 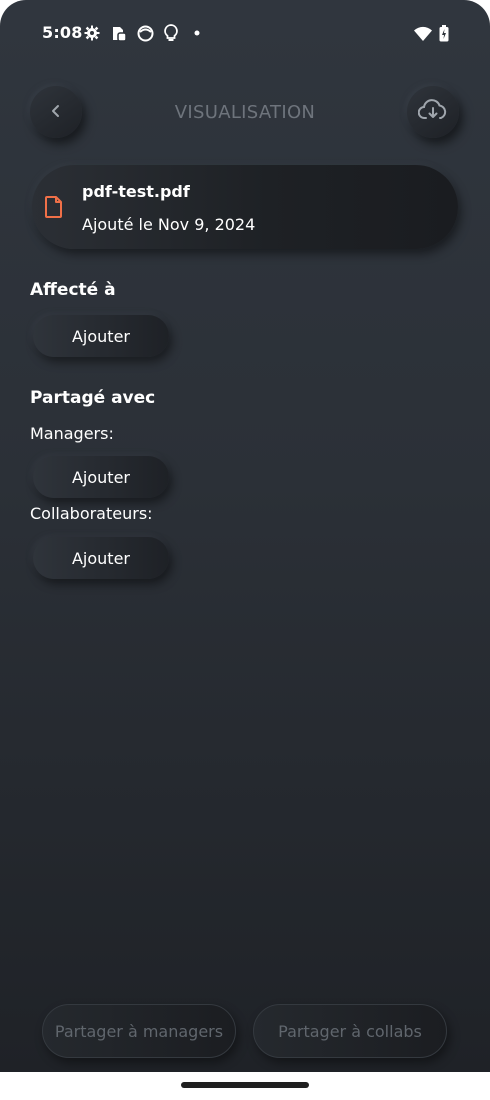 I want to click on home-handle, so click(x=245, y=1085).